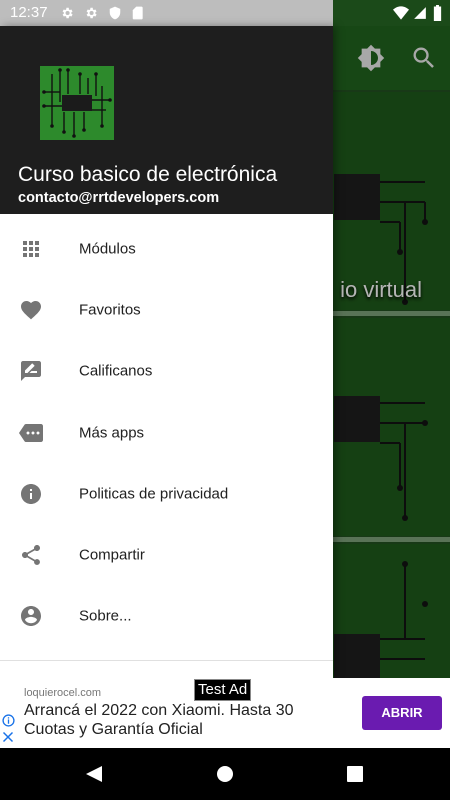  I want to click on back-icon, so click(94, 774).